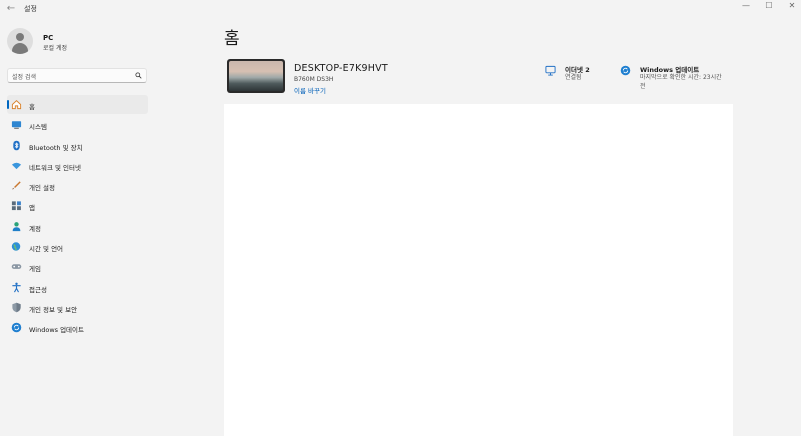 The height and width of the screenshot is (436, 801). I want to click on title-bar: ← 설정 — ☐ ✕, so click(400, 9).